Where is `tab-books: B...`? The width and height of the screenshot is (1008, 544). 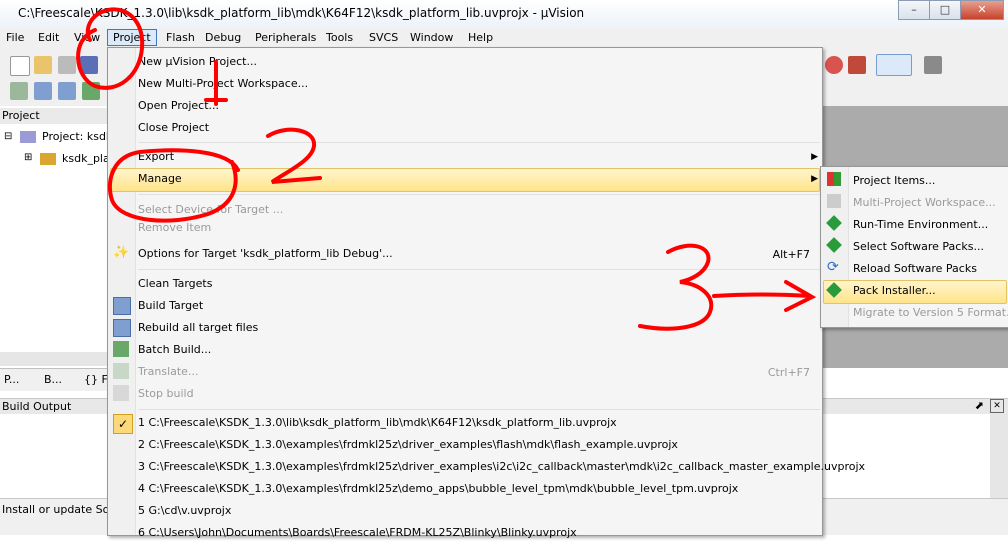 tab-books: B... is located at coordinates (53, 380).